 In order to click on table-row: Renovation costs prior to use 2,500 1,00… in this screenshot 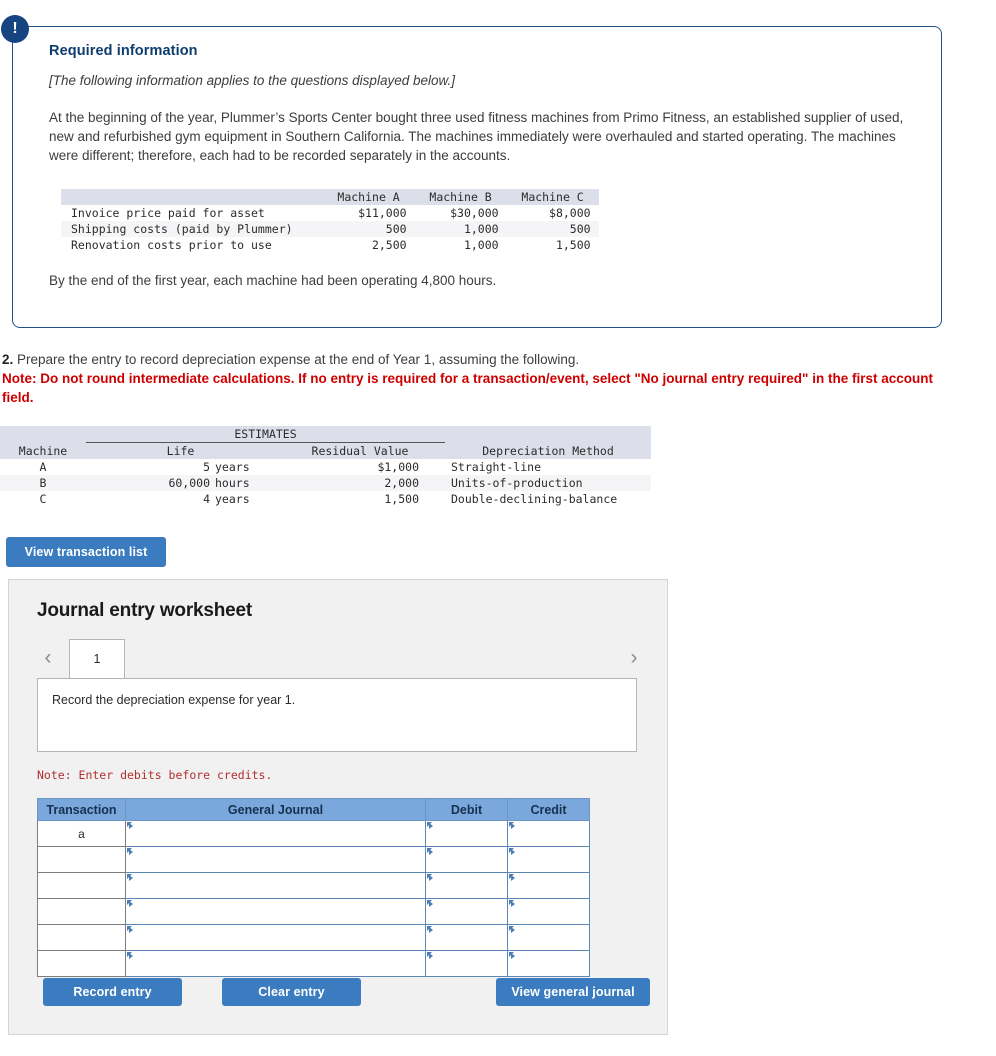, I will do `click(330, 245)`.